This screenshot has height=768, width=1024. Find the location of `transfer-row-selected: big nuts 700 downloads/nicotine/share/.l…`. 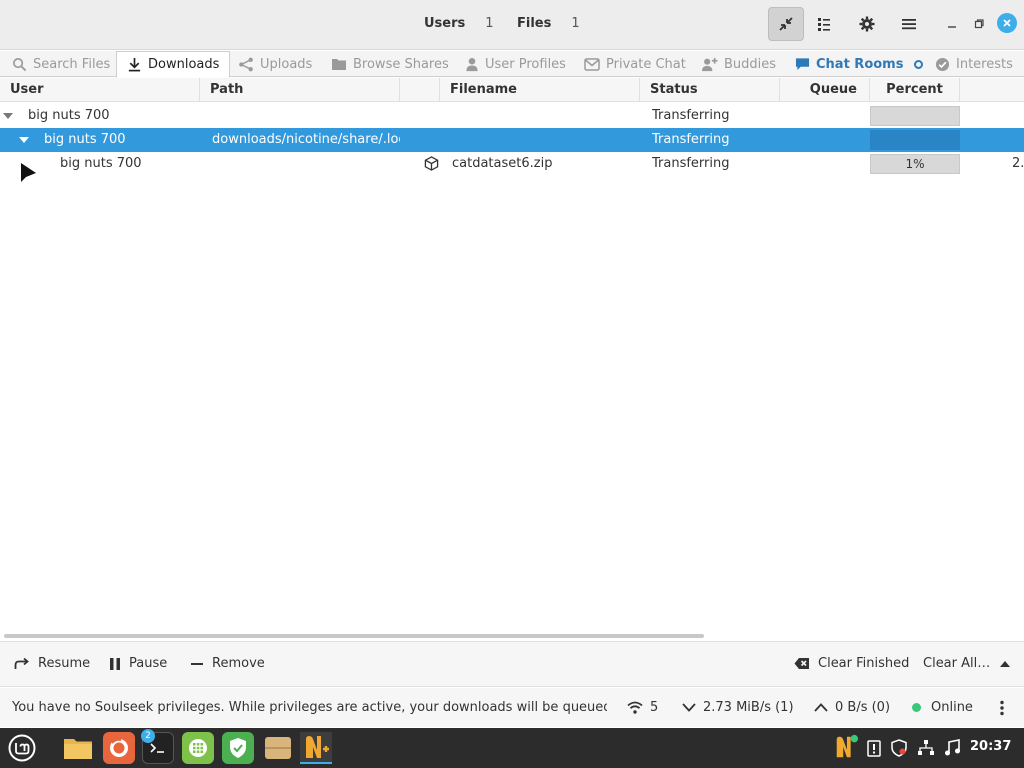

transfer-row-selected: big nuts 700 downloads/nicotine/share/.l… is located at coordinates (512, 140).